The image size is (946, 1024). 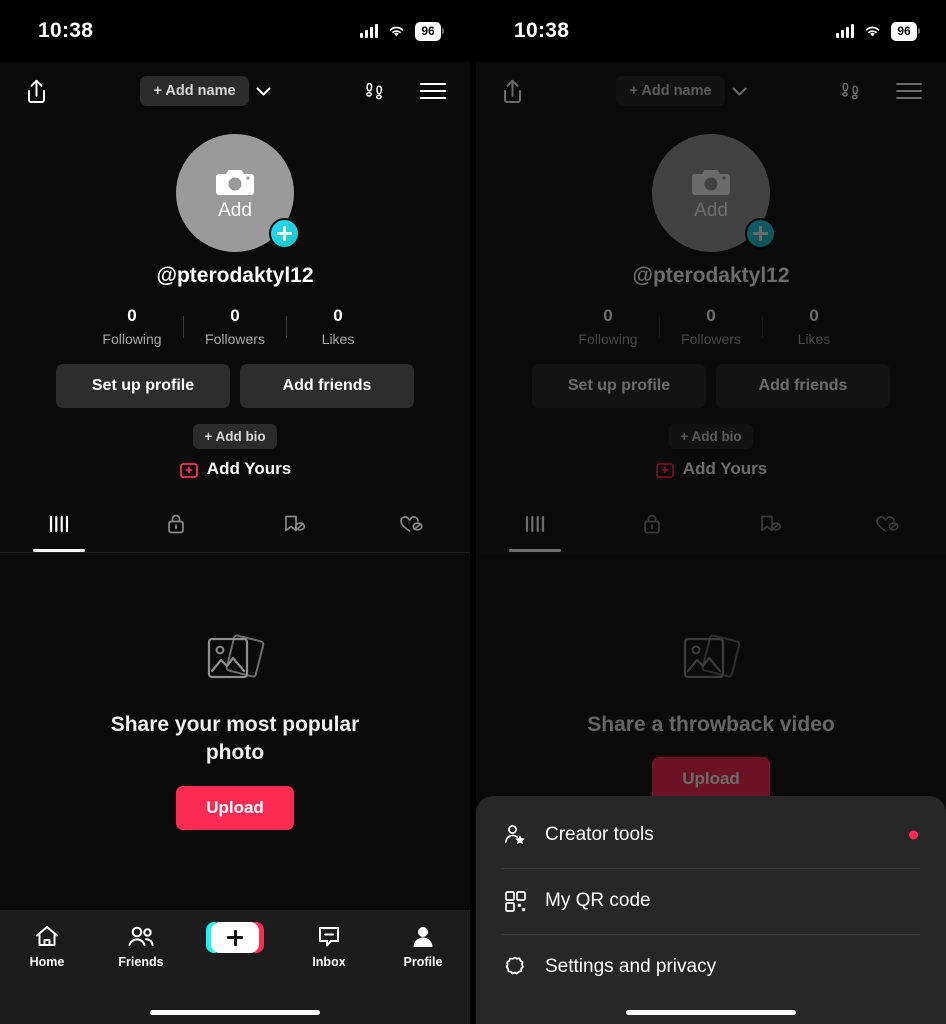 I want to click on menu-item-label: Settings and privacy, so click(x=631, y=966).